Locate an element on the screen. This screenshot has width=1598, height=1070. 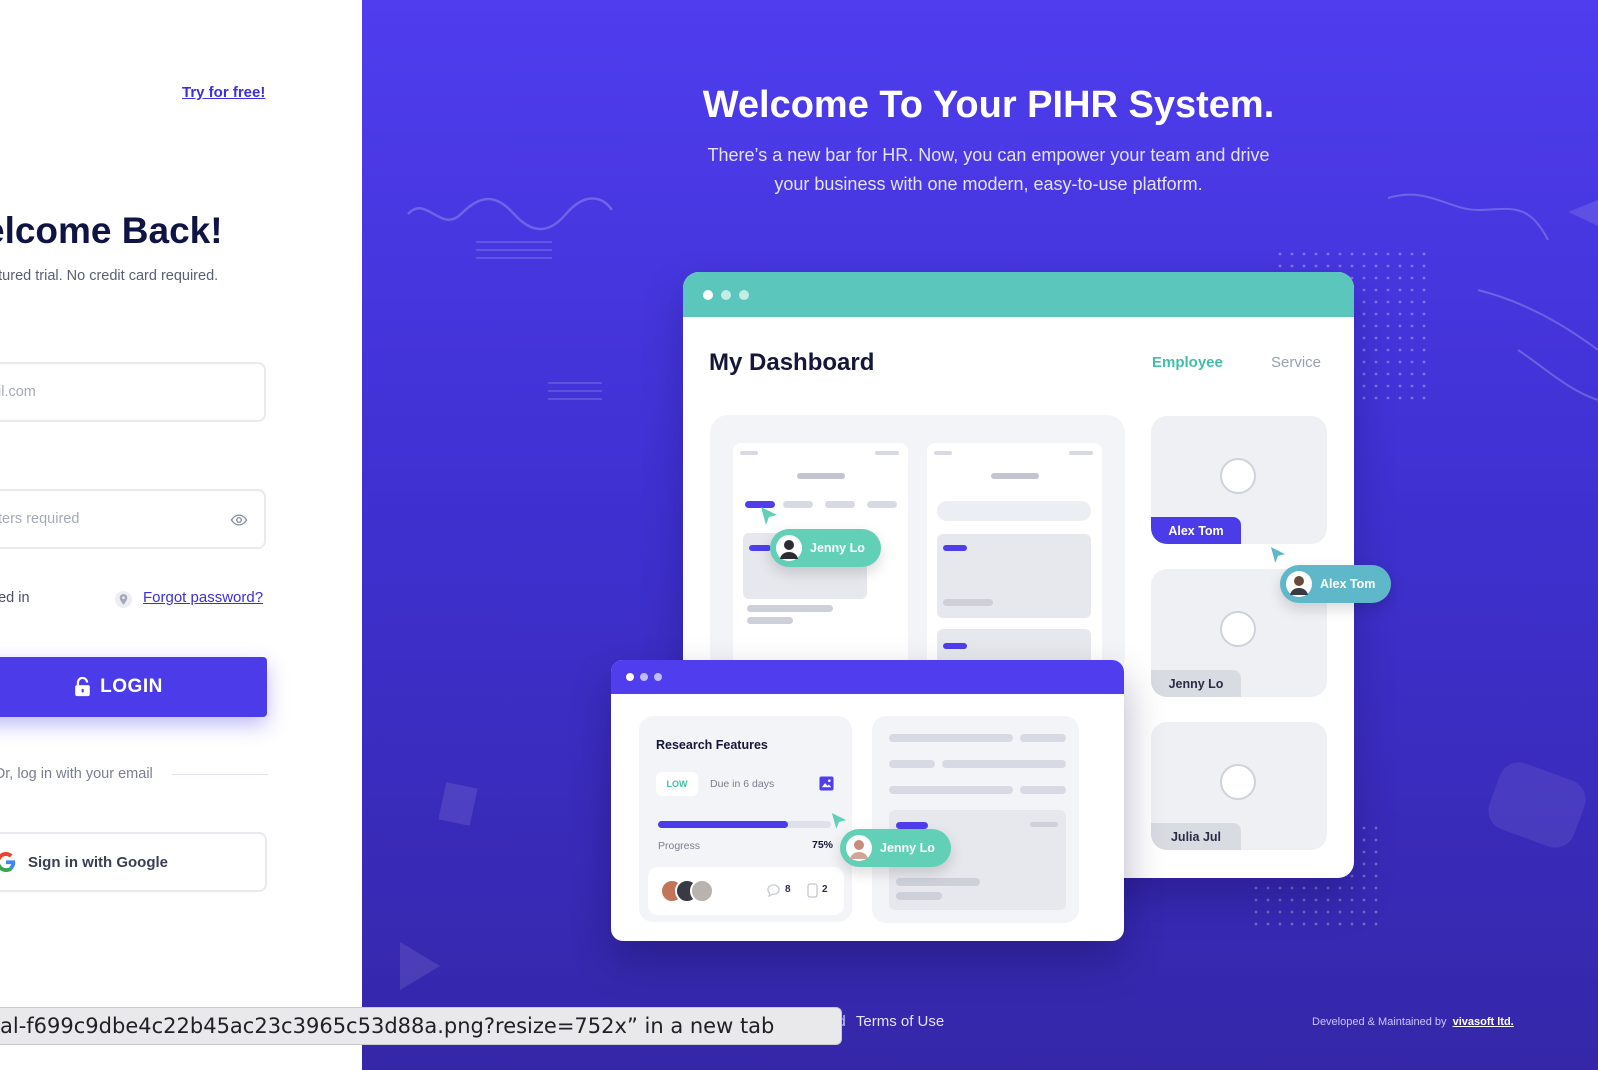
eye-icon is located at coordinates (239, 520).